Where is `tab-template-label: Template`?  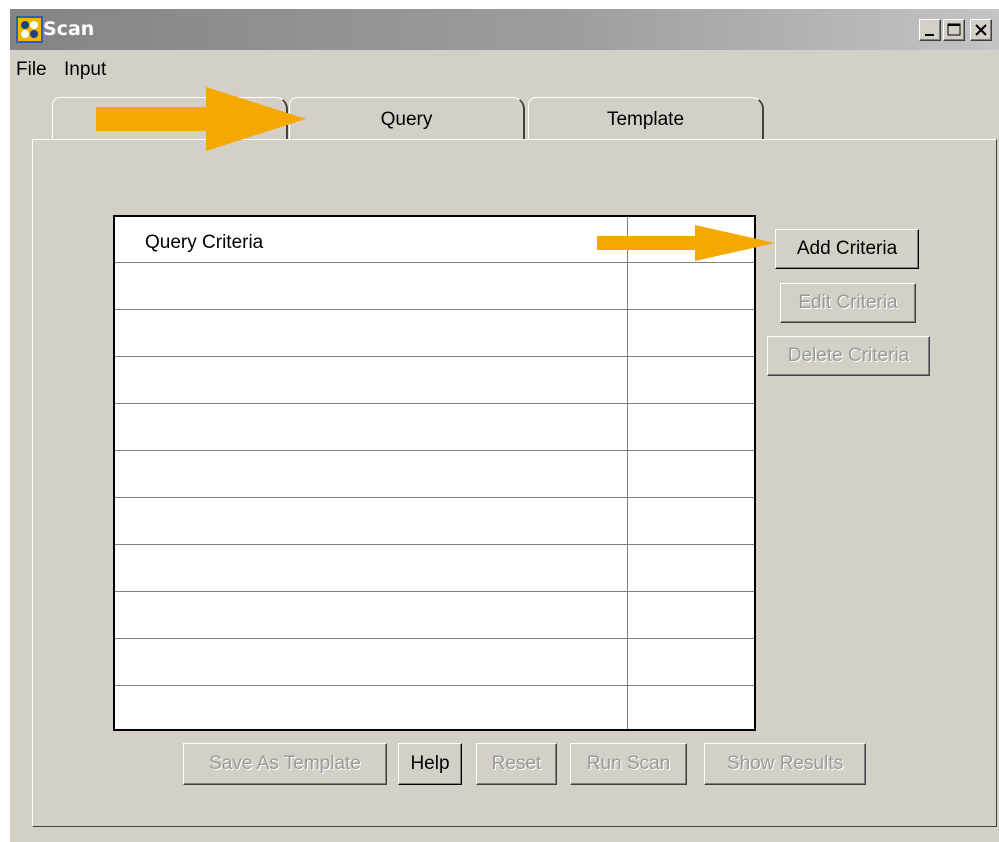 tab-template-label: Template is located at coordinates (645, 119).